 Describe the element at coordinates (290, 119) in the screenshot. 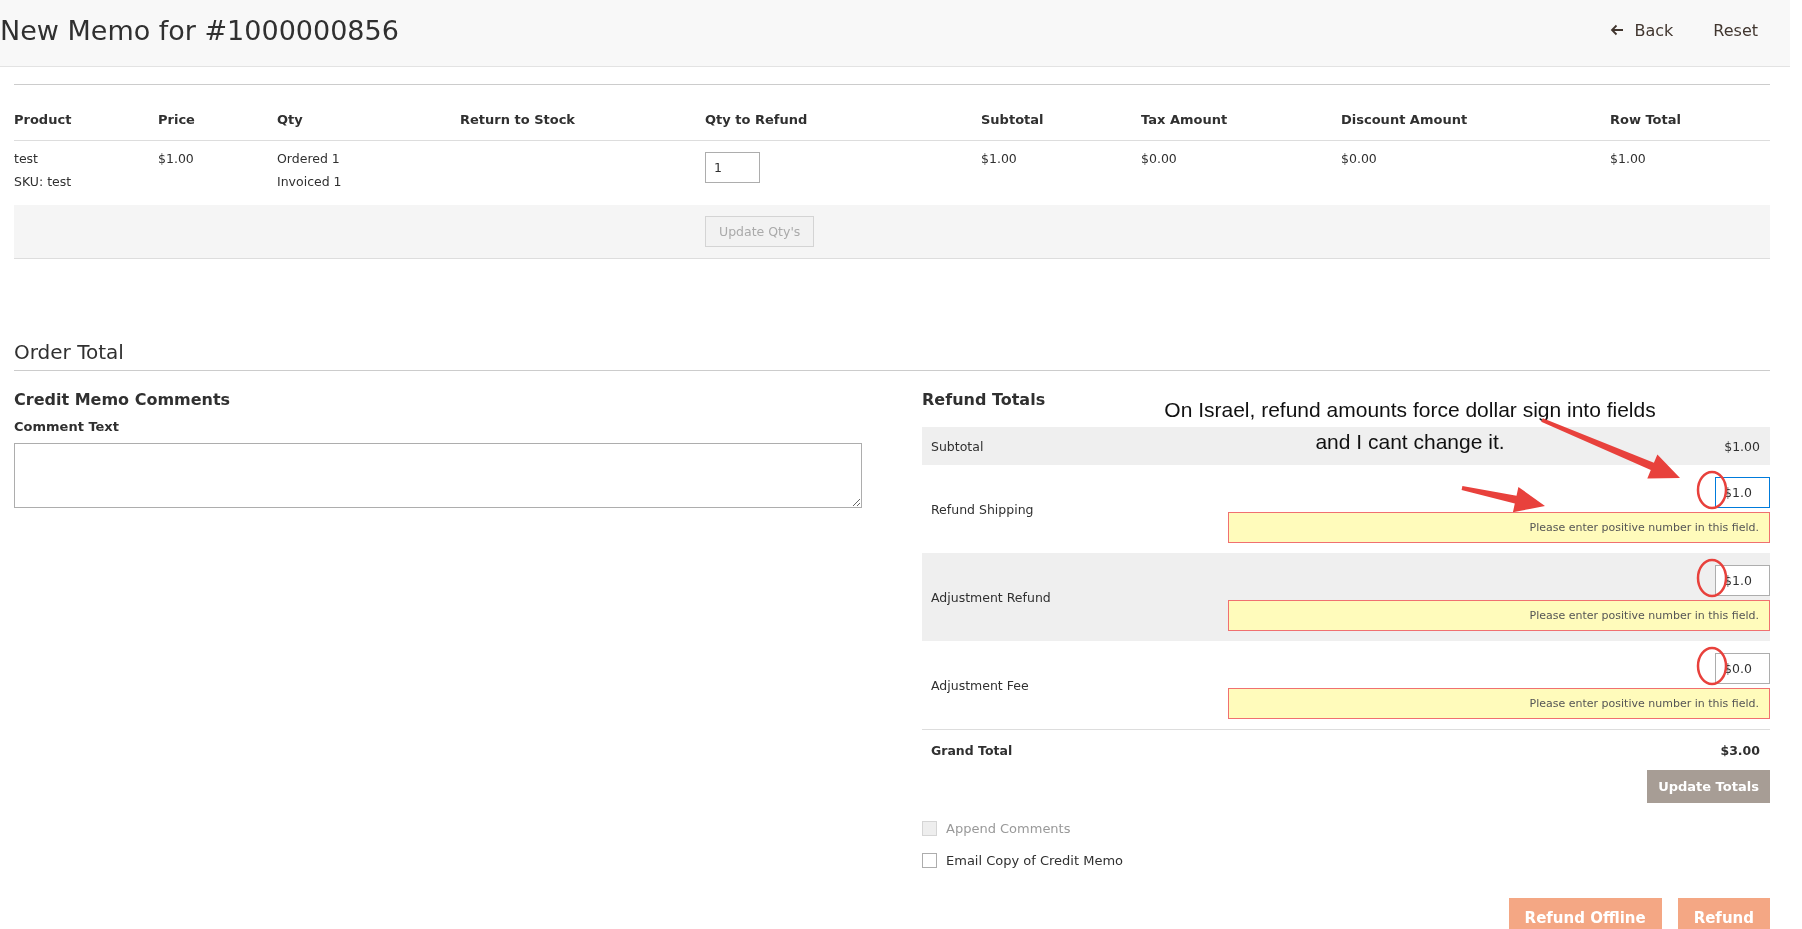

I see `column-header: Qty` at that location.